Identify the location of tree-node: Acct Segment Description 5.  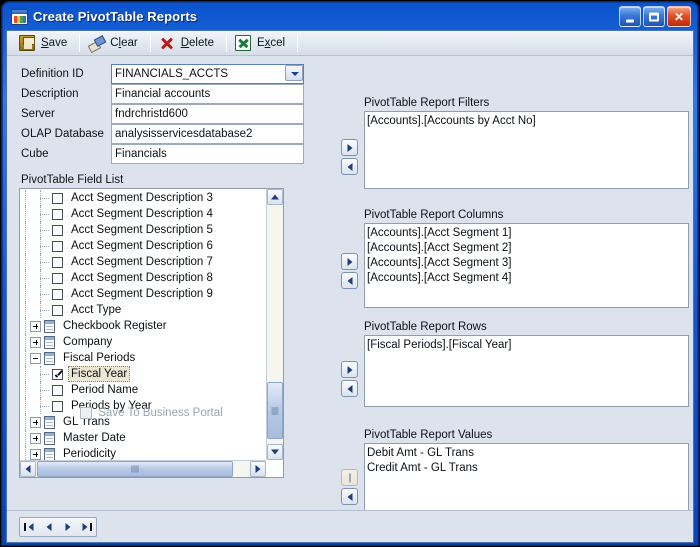
(143, 230).